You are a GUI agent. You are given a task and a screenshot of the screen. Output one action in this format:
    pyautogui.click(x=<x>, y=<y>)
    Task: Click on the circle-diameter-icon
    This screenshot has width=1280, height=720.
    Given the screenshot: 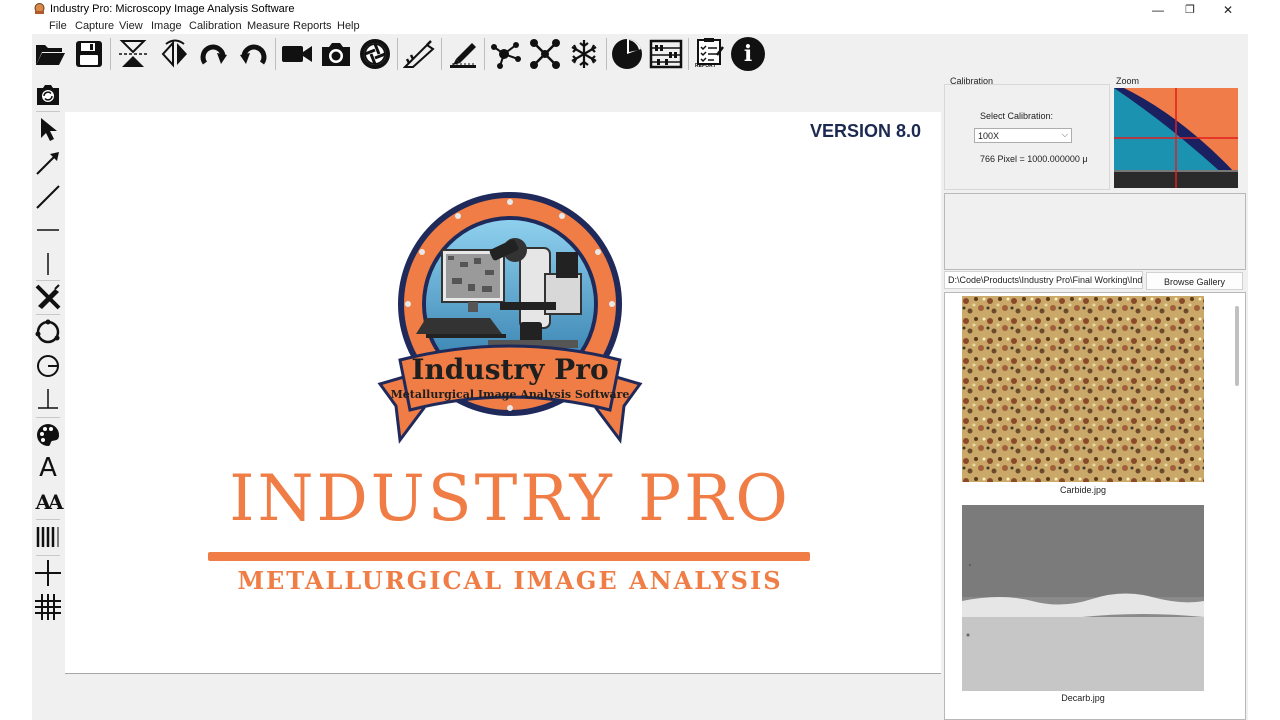 What is the action you would take?
    pyautogui.click(x=48, y=366)
    